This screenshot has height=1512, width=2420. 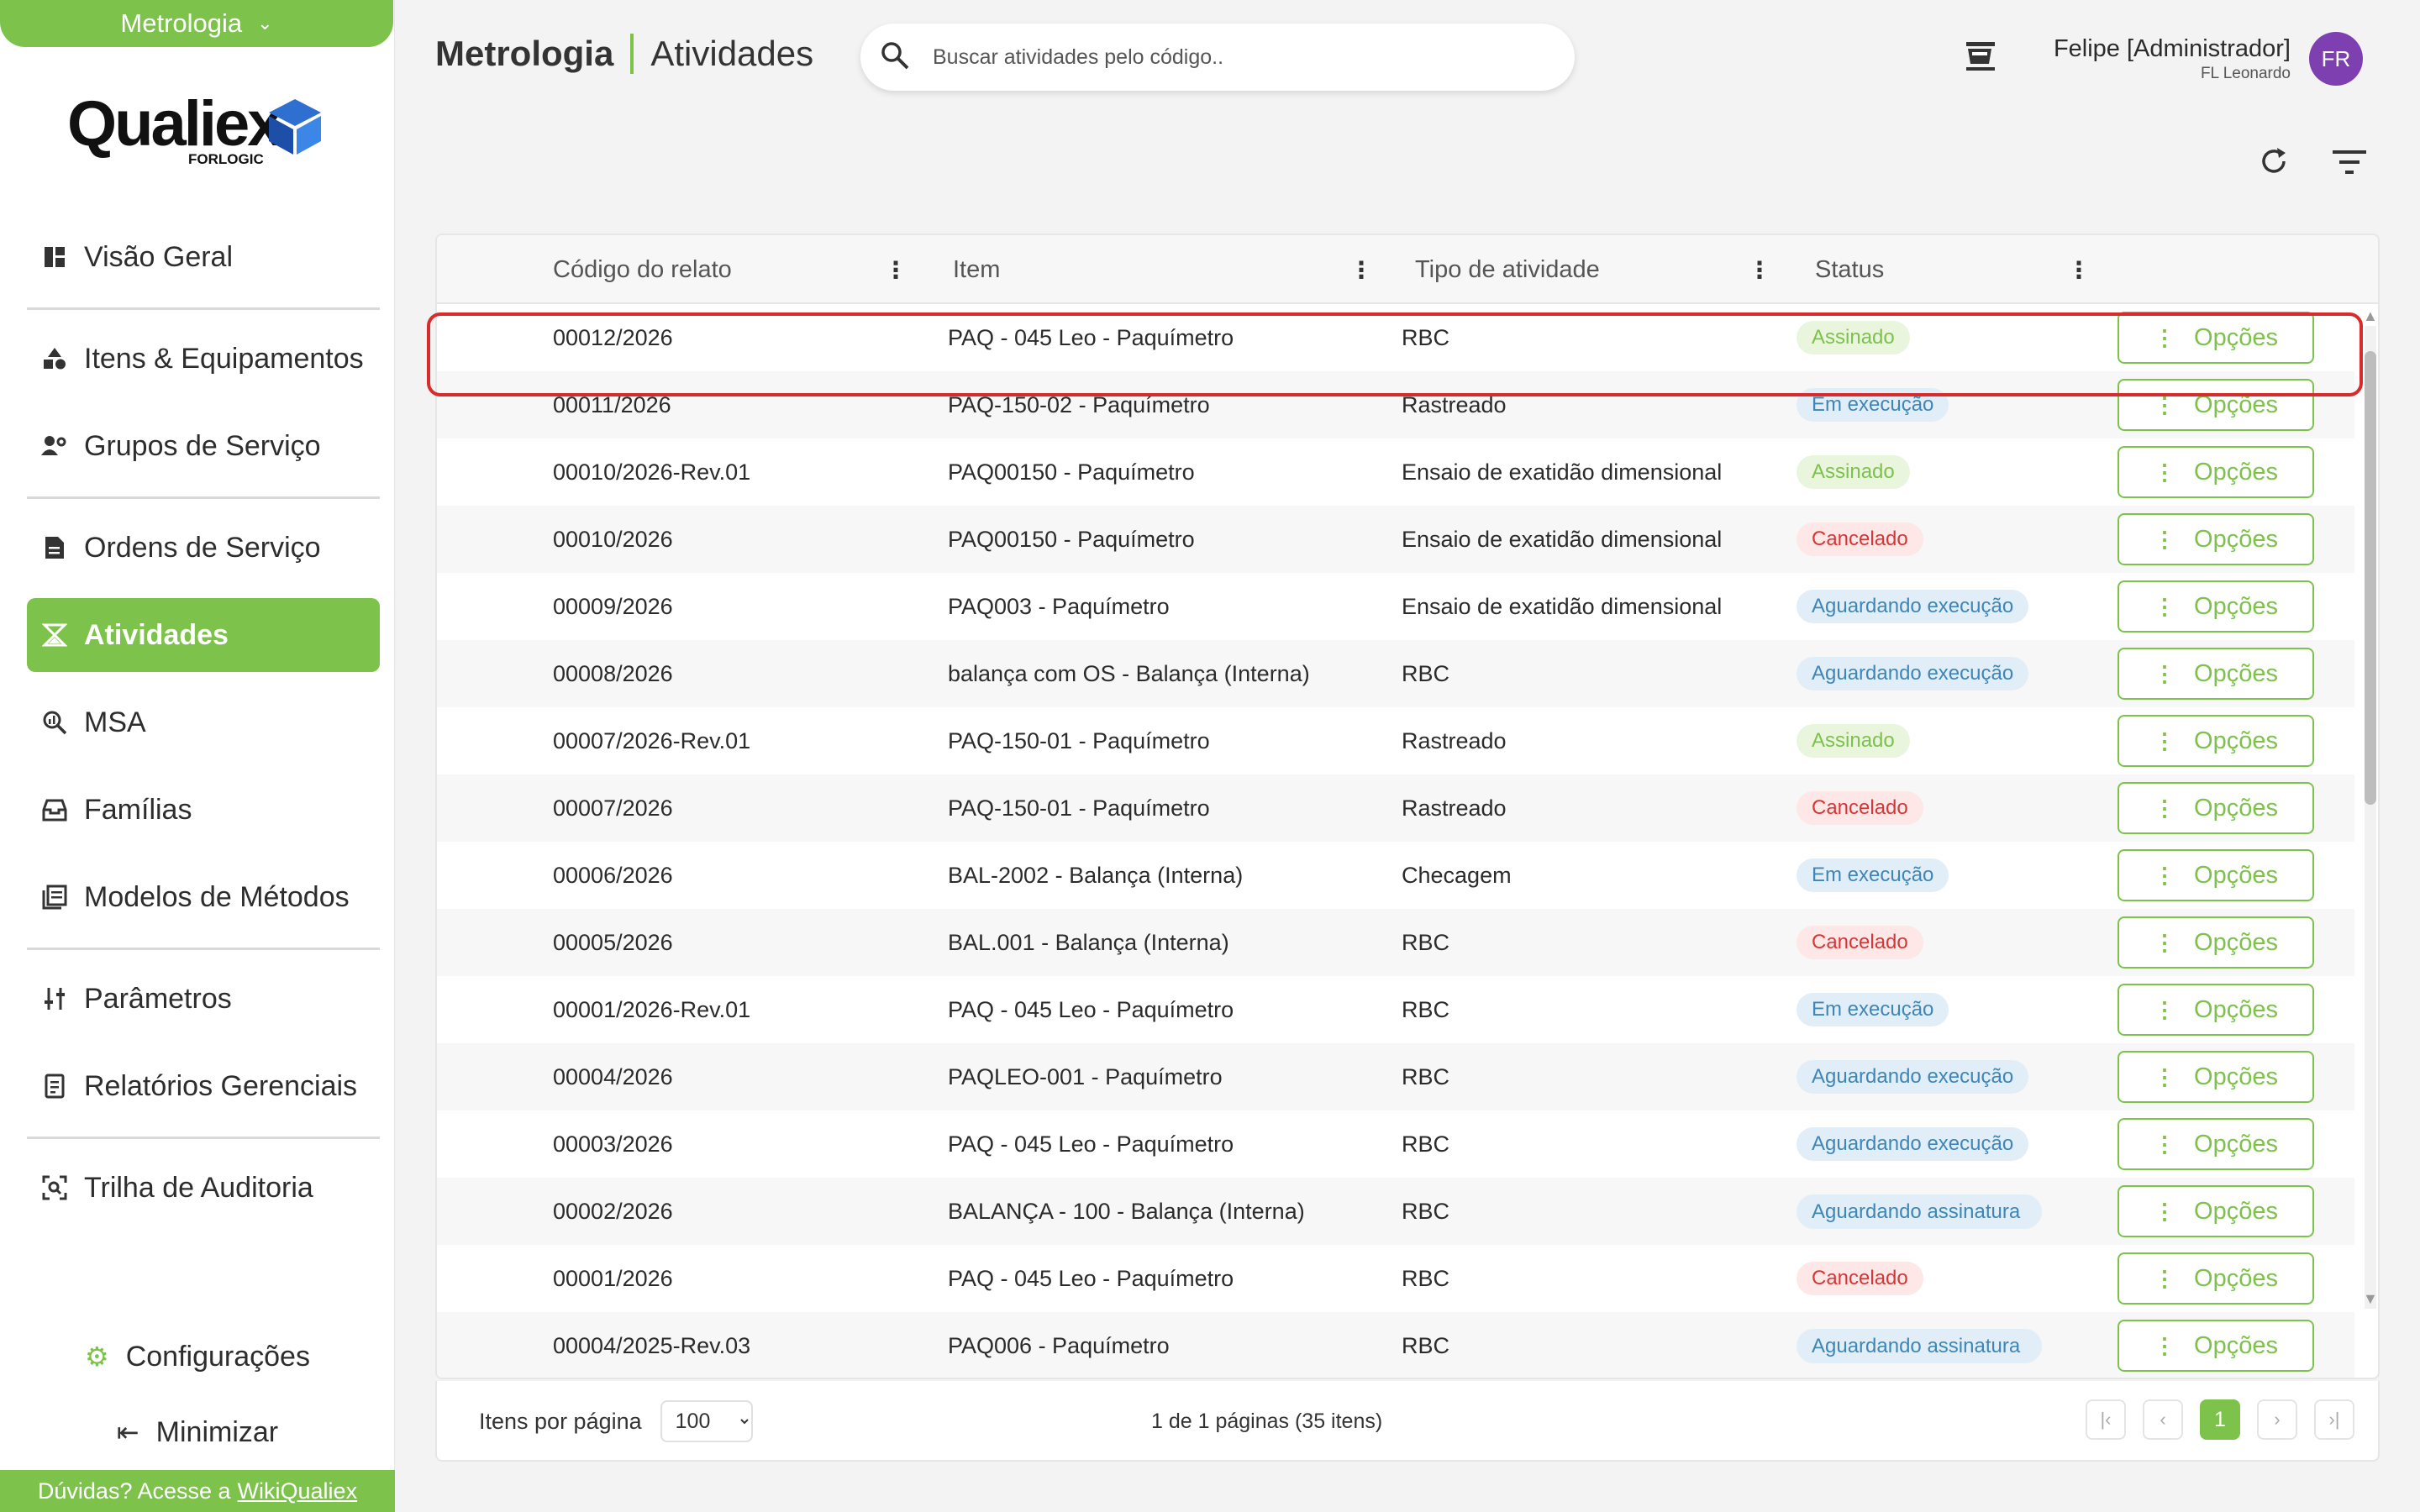 What do you see at coordinates (203, 257) in the screenshot?
I see `sidebar-item-visao-geral: Visão Geral` at bounding box center [203, 257].